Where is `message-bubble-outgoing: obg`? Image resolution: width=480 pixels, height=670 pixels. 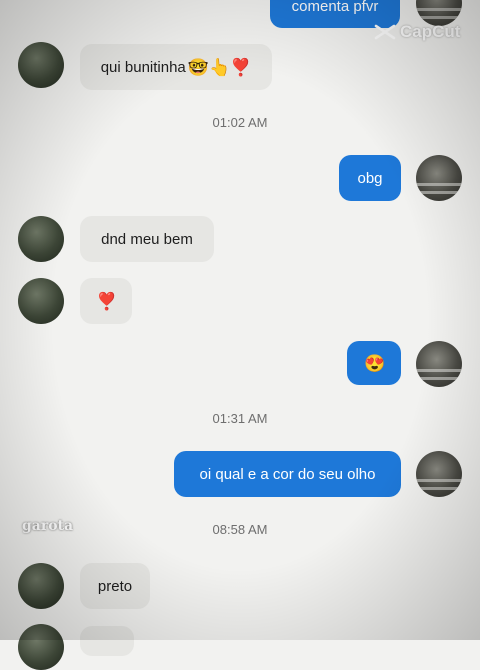 message-bubble-outgoing: obg is located at coordinates (370, 178).